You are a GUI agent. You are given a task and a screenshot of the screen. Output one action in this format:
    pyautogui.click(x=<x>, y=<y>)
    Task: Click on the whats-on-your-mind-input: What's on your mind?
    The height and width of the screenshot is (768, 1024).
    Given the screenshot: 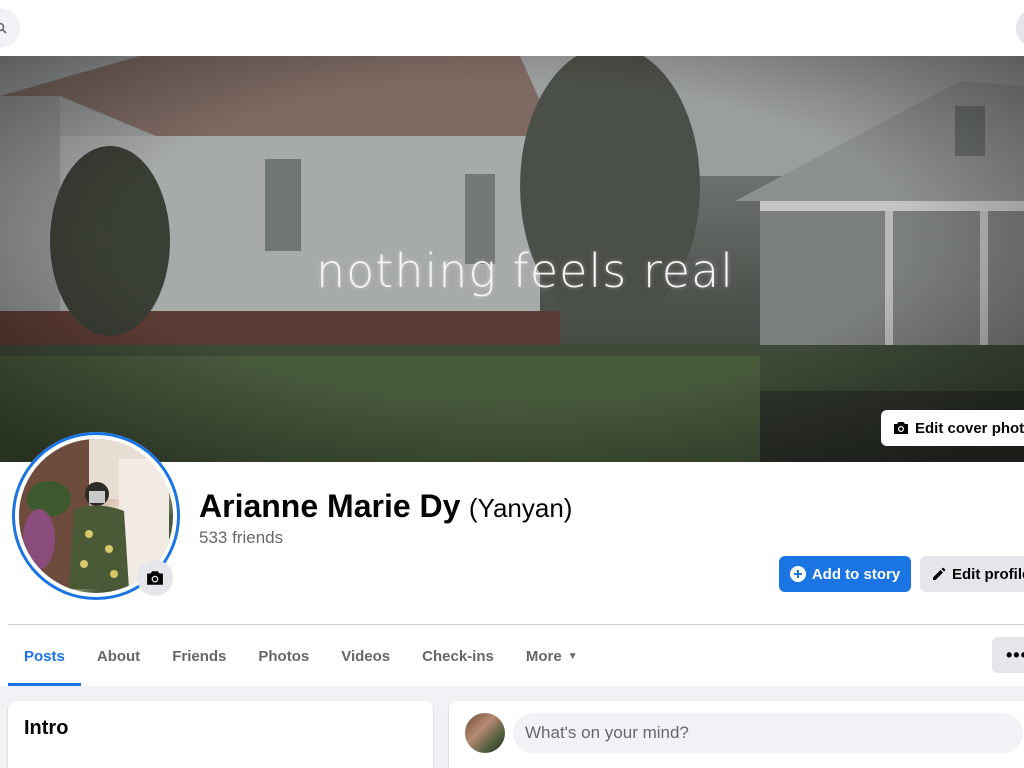 What is the action you would take?
    pyautogui.click(x=768, y=733)
    